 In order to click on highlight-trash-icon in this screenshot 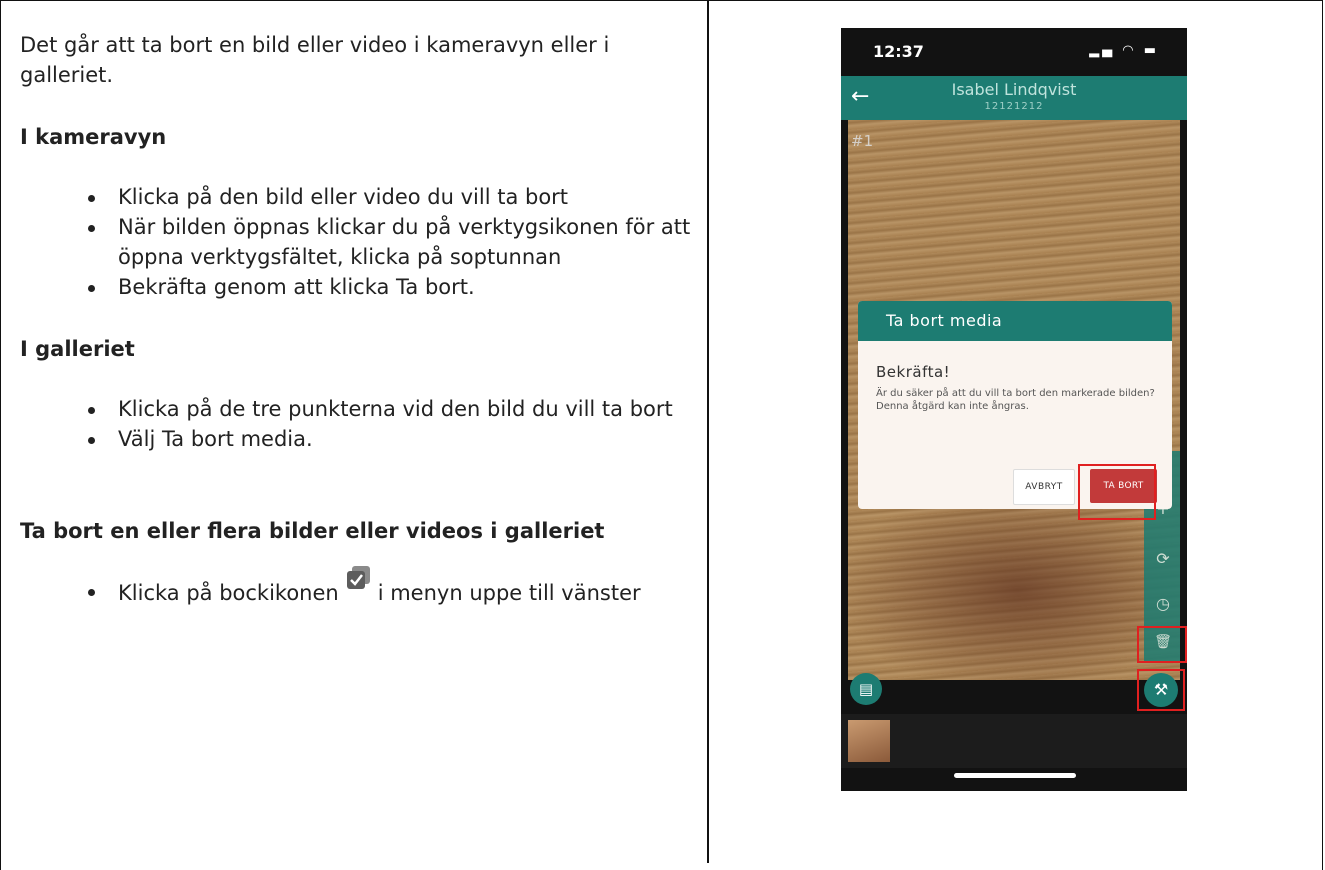, I will do `click(1162, 644)`.